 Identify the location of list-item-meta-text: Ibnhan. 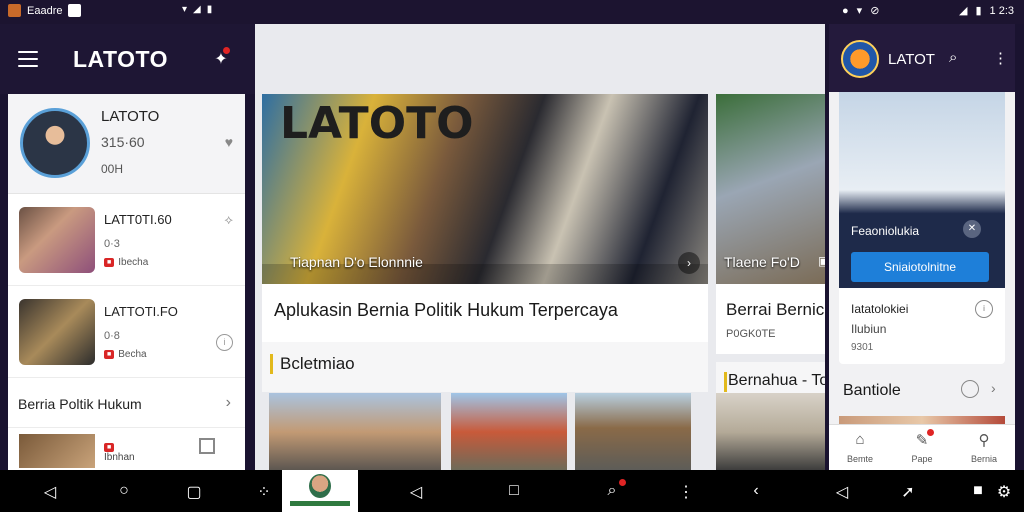
(119, 457).